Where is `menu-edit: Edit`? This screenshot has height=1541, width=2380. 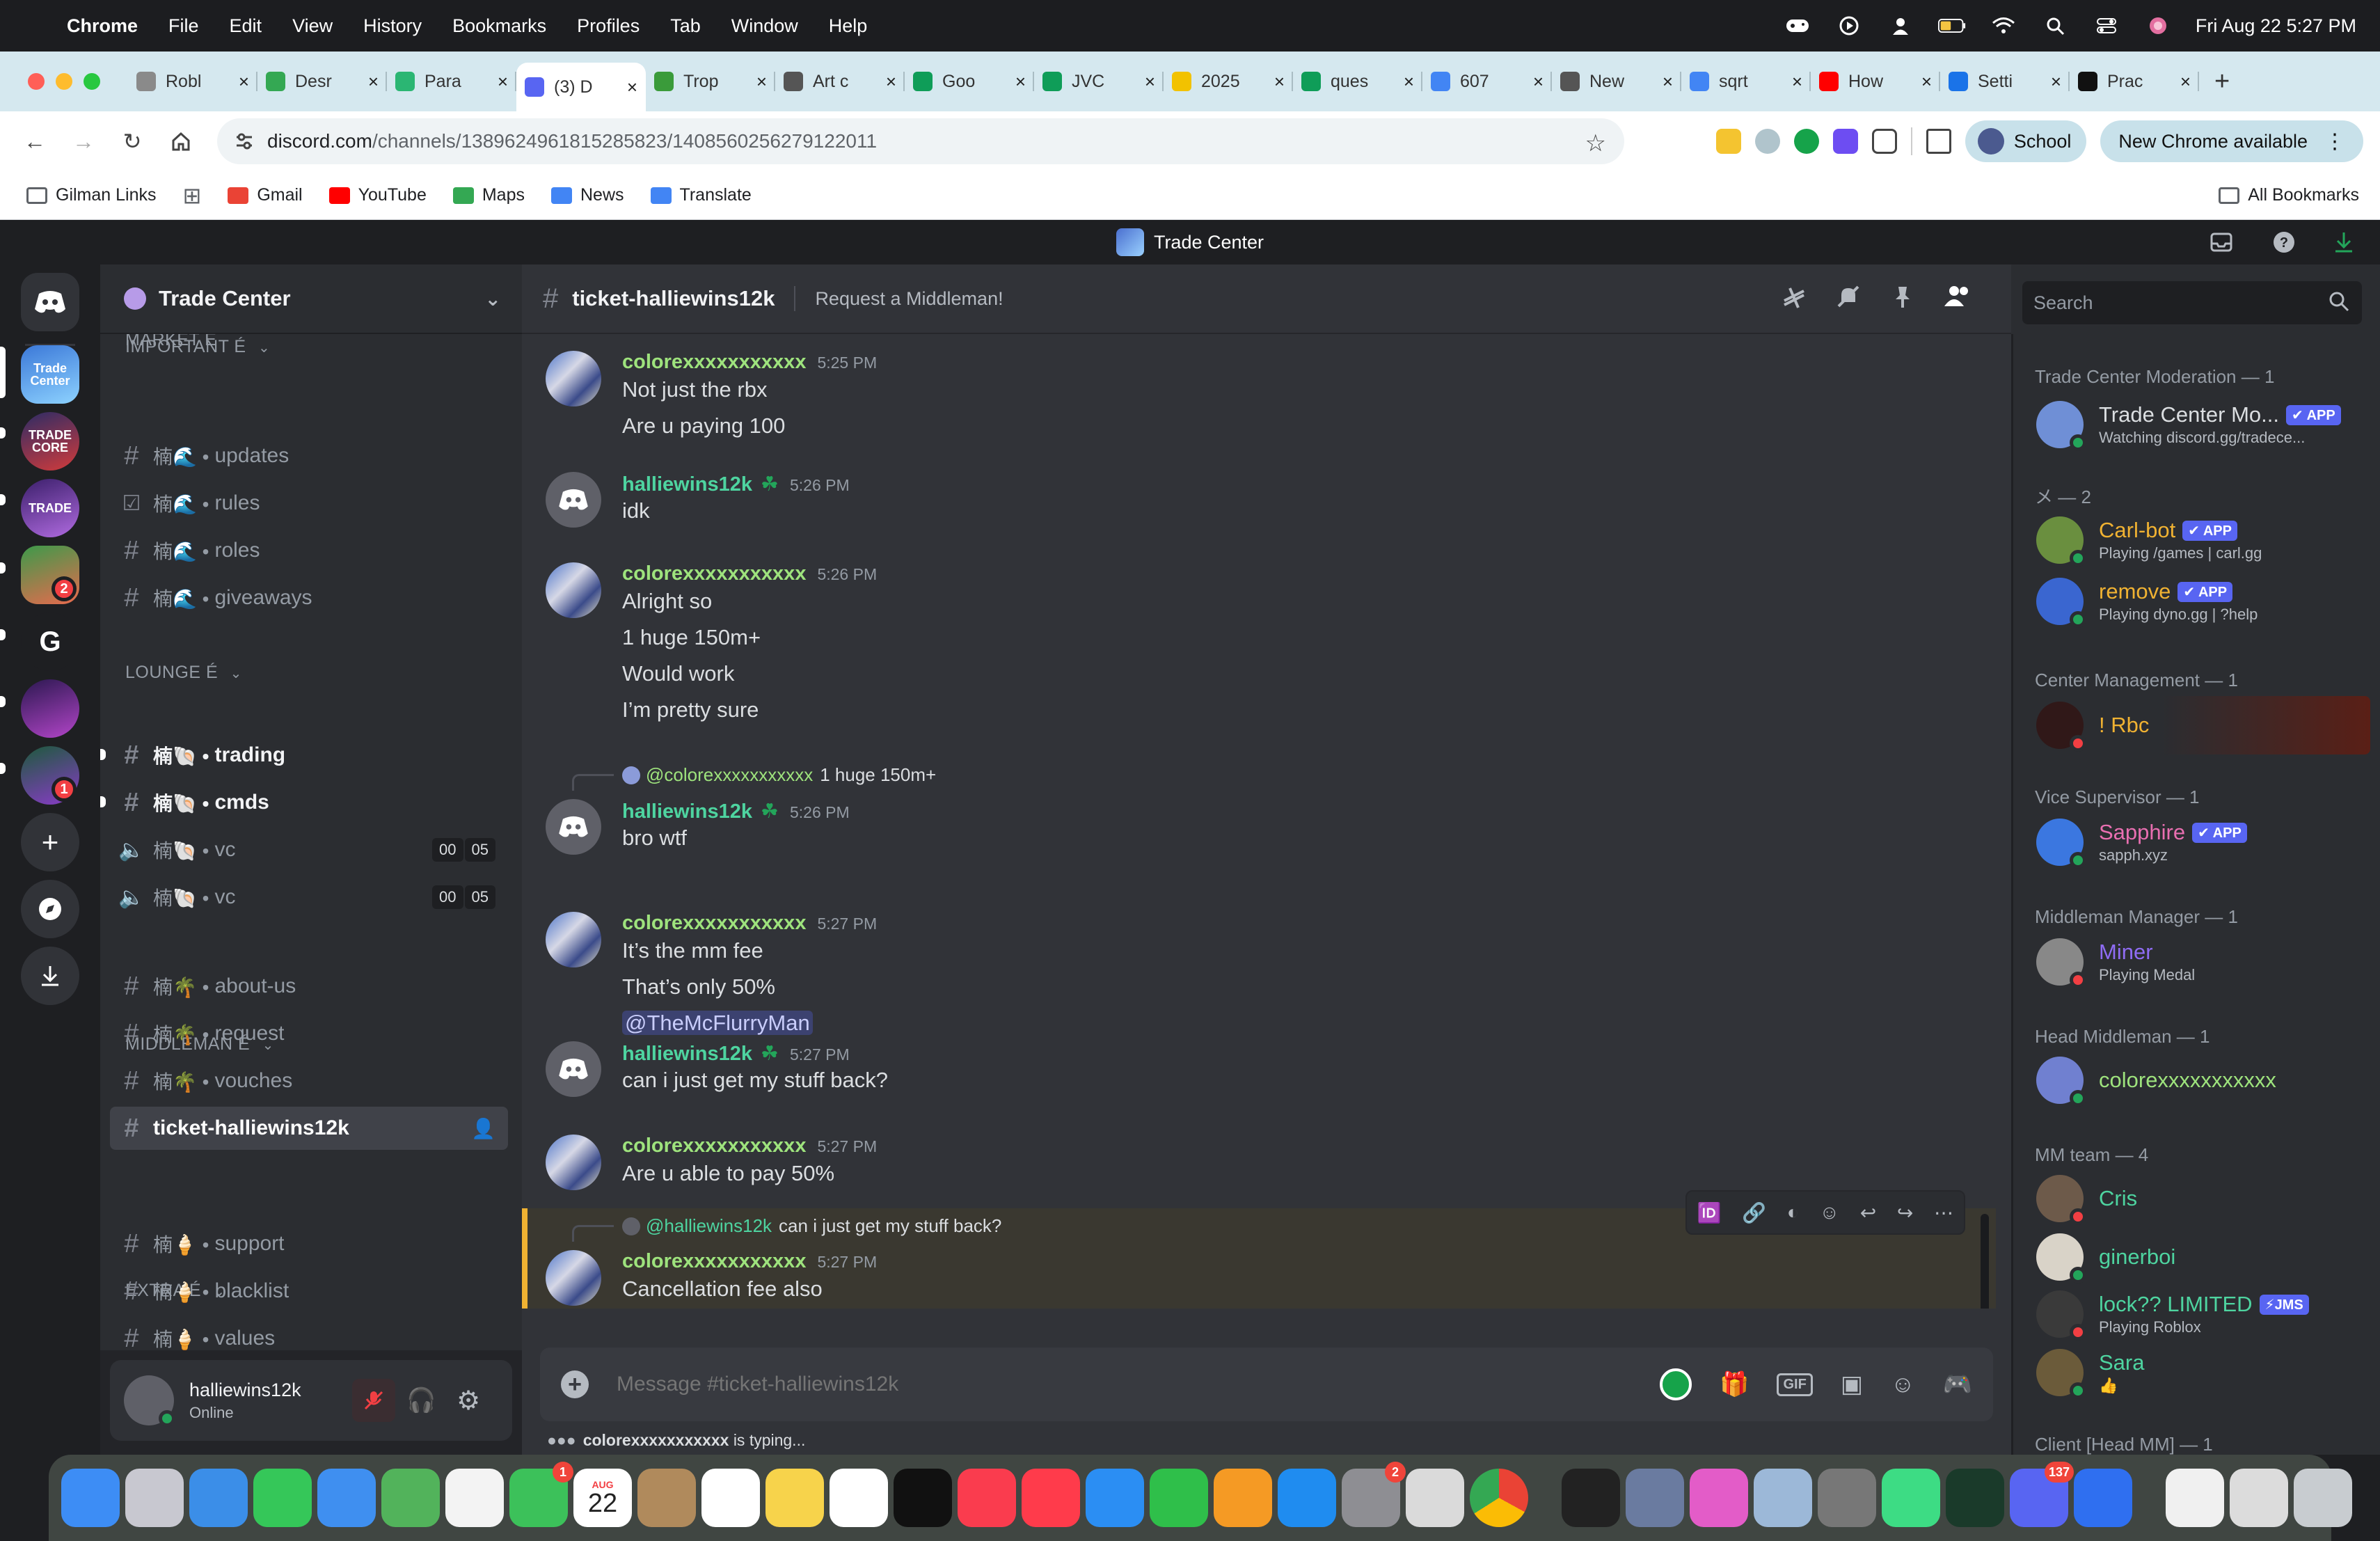
menu-edit: Edit is located at coordinates (246, 26).